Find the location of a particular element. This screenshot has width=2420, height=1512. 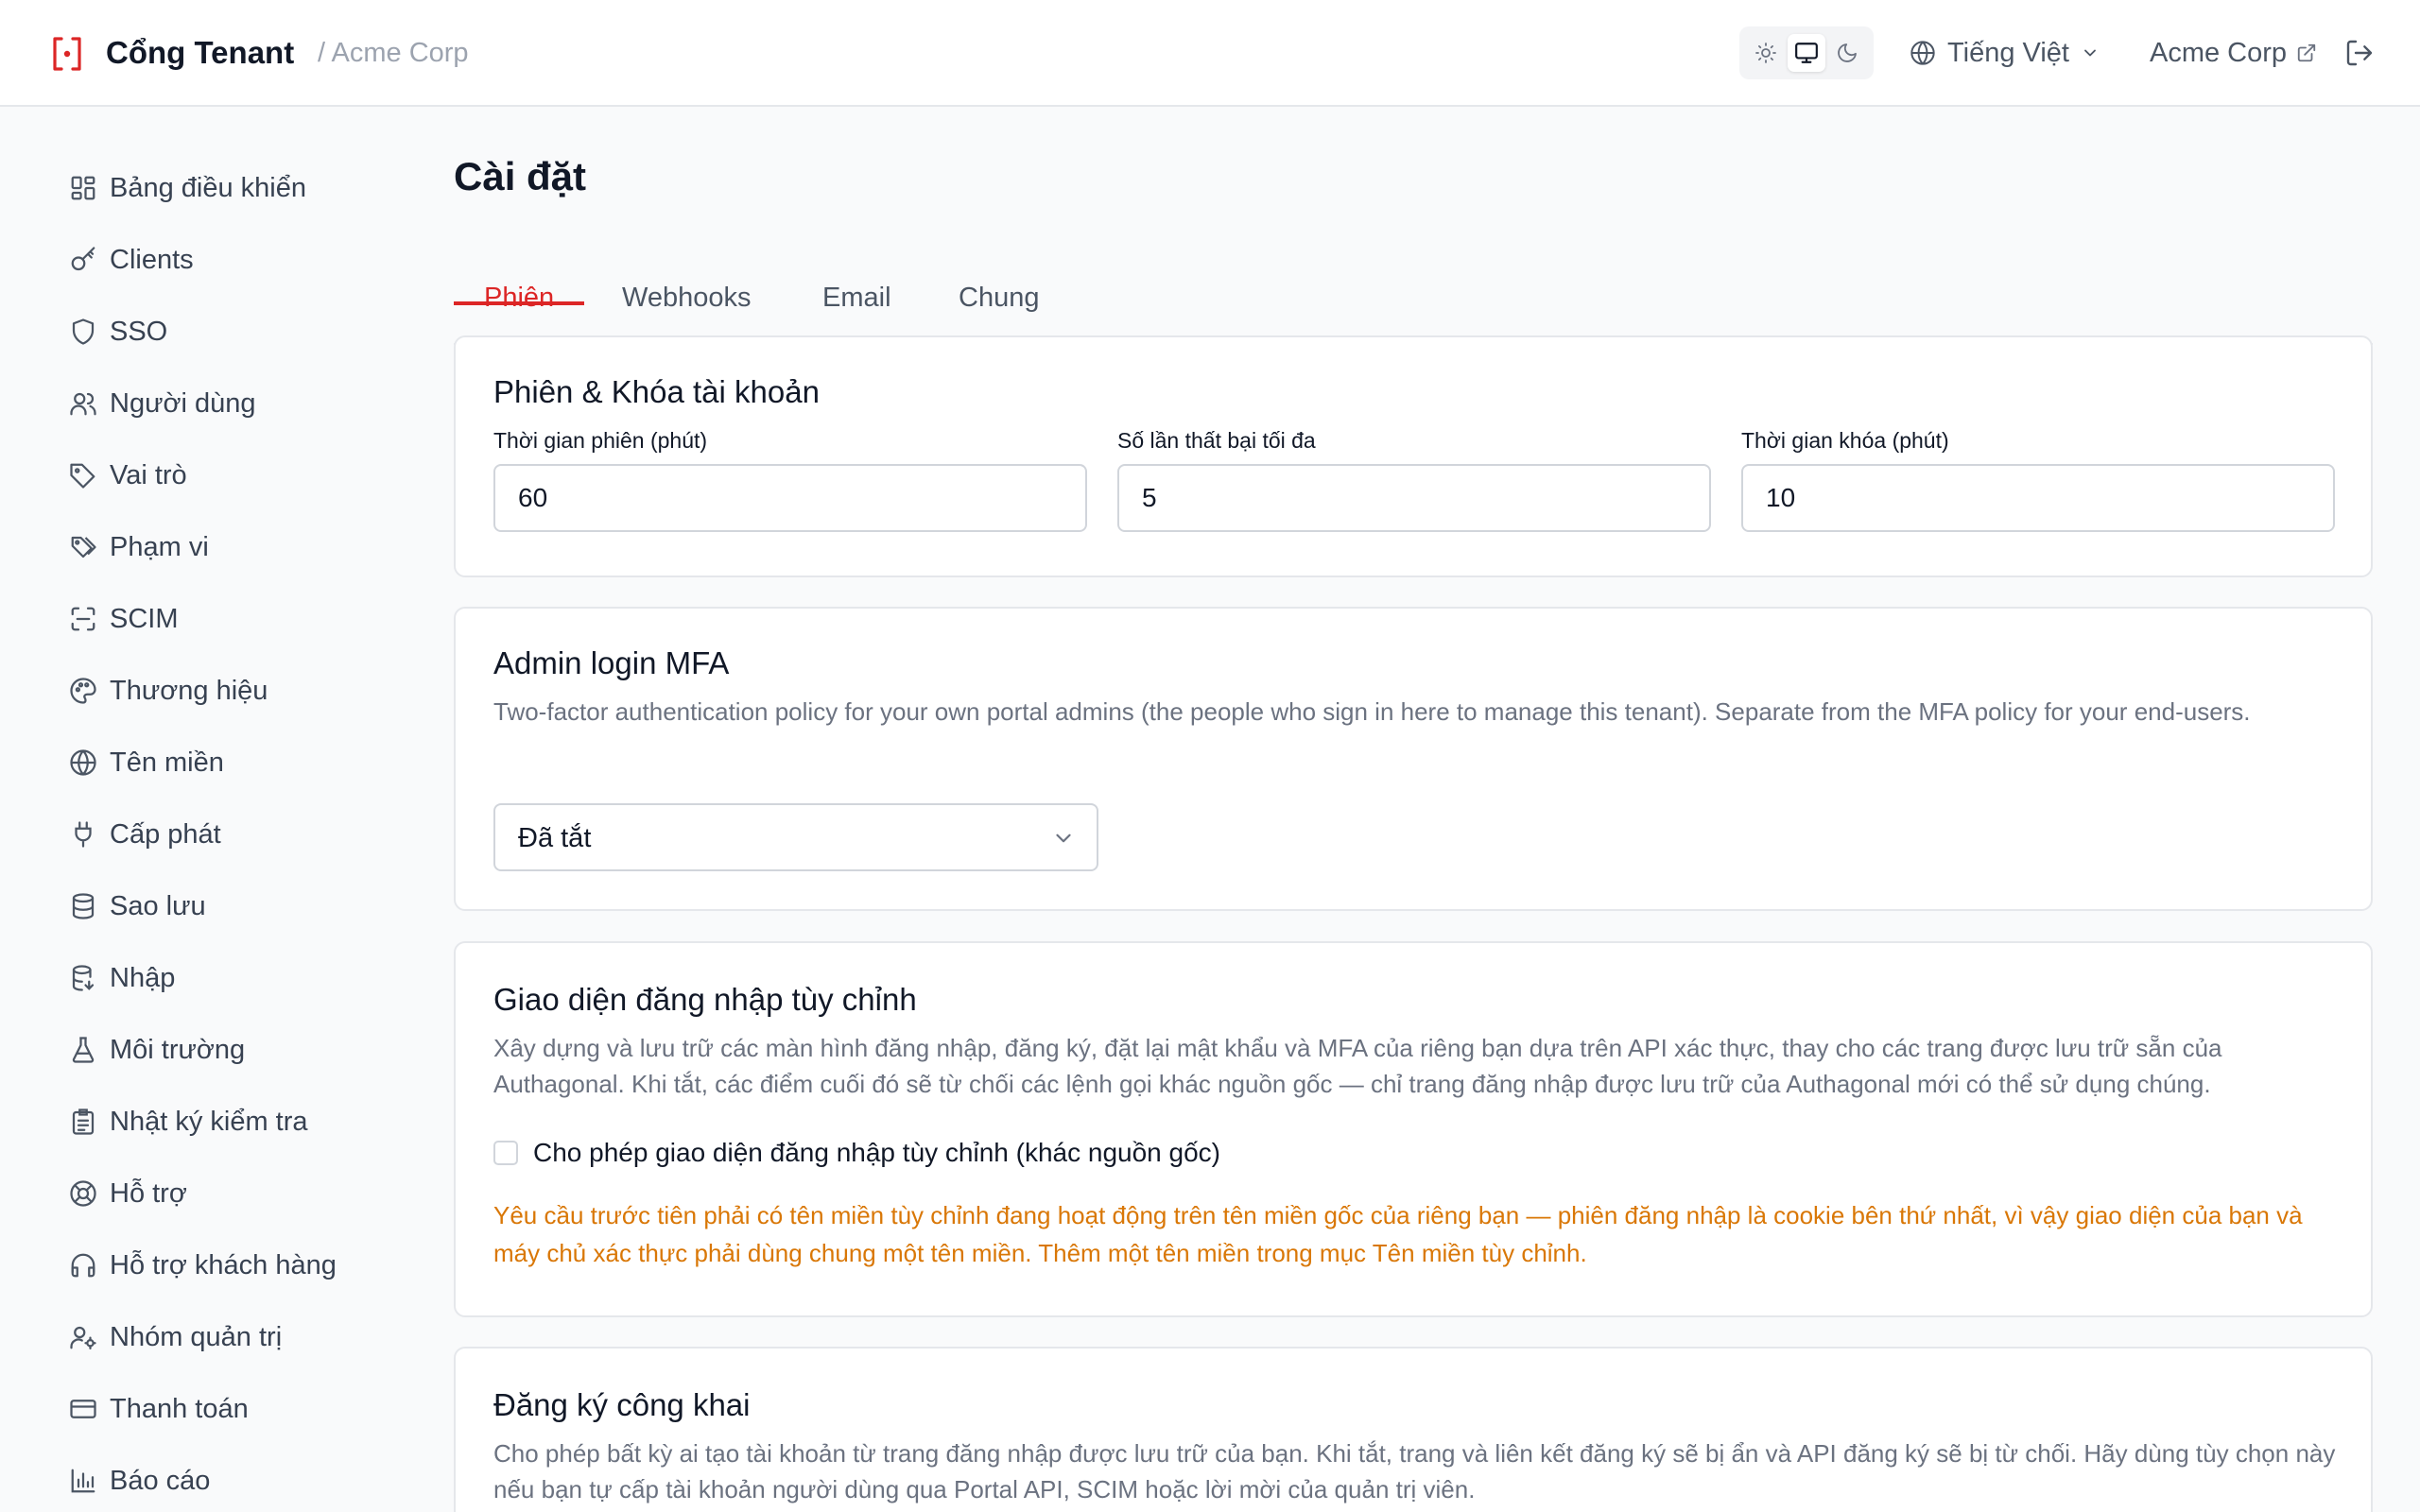

tab-email: Email is located at coordinates (856, 297).